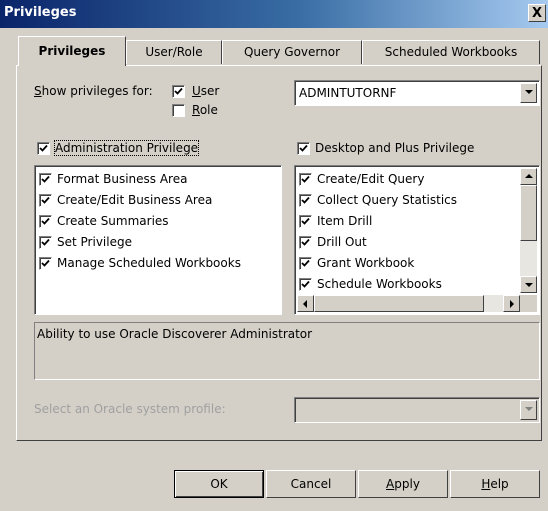 The width and height of the screenshot is (548, 511). Describe the element at coordinates (345, 221) in the screenshot. I see `list-item-label: Item Drill` at that location.